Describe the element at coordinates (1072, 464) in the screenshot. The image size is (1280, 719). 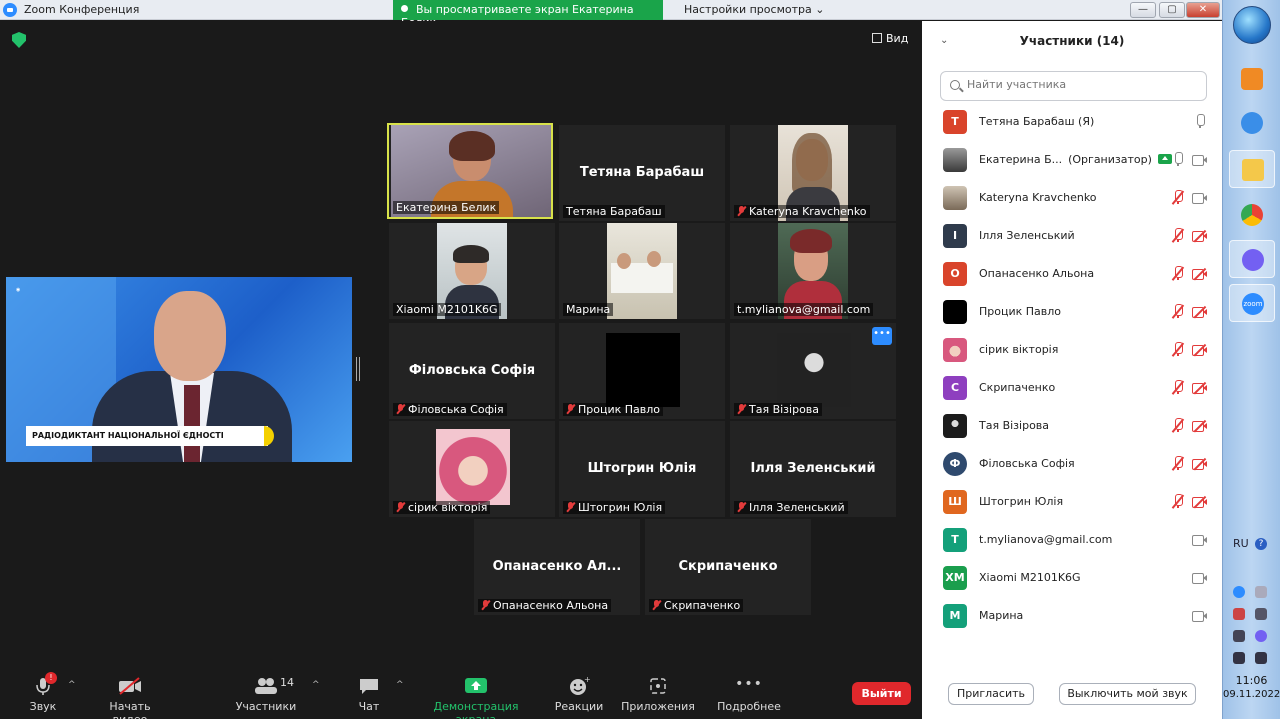
I see `participant-row: Ф Філовська Софія` at that location.